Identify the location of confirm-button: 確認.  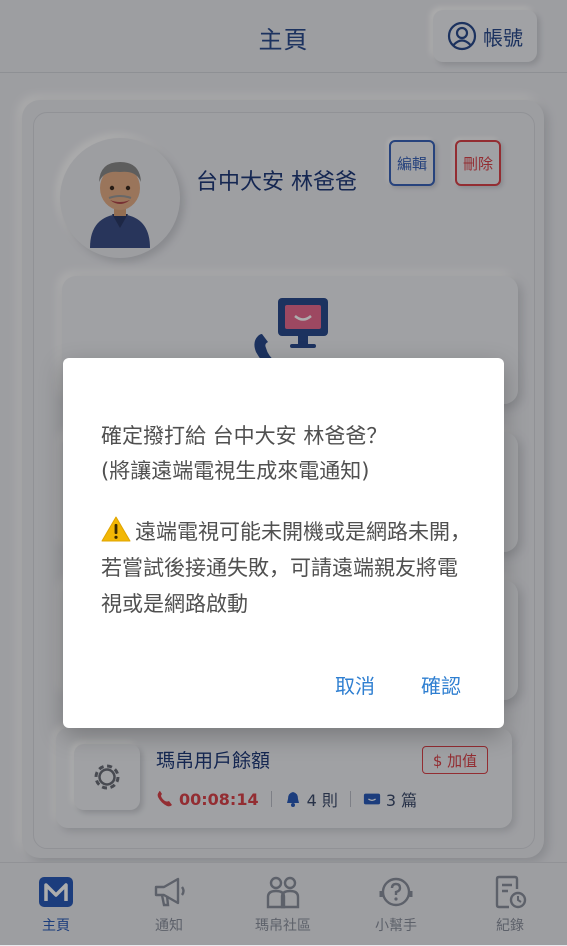
(441, 684).